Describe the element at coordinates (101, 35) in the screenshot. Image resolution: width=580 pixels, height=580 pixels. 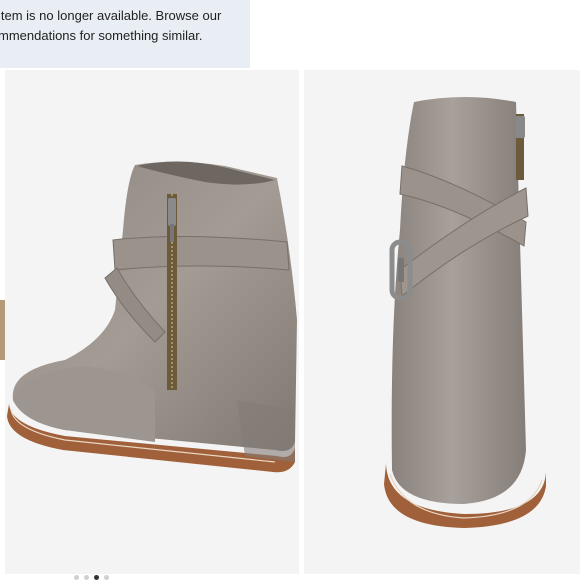
I see `notice-text-line-2: mmendations for something similar.` at that location.